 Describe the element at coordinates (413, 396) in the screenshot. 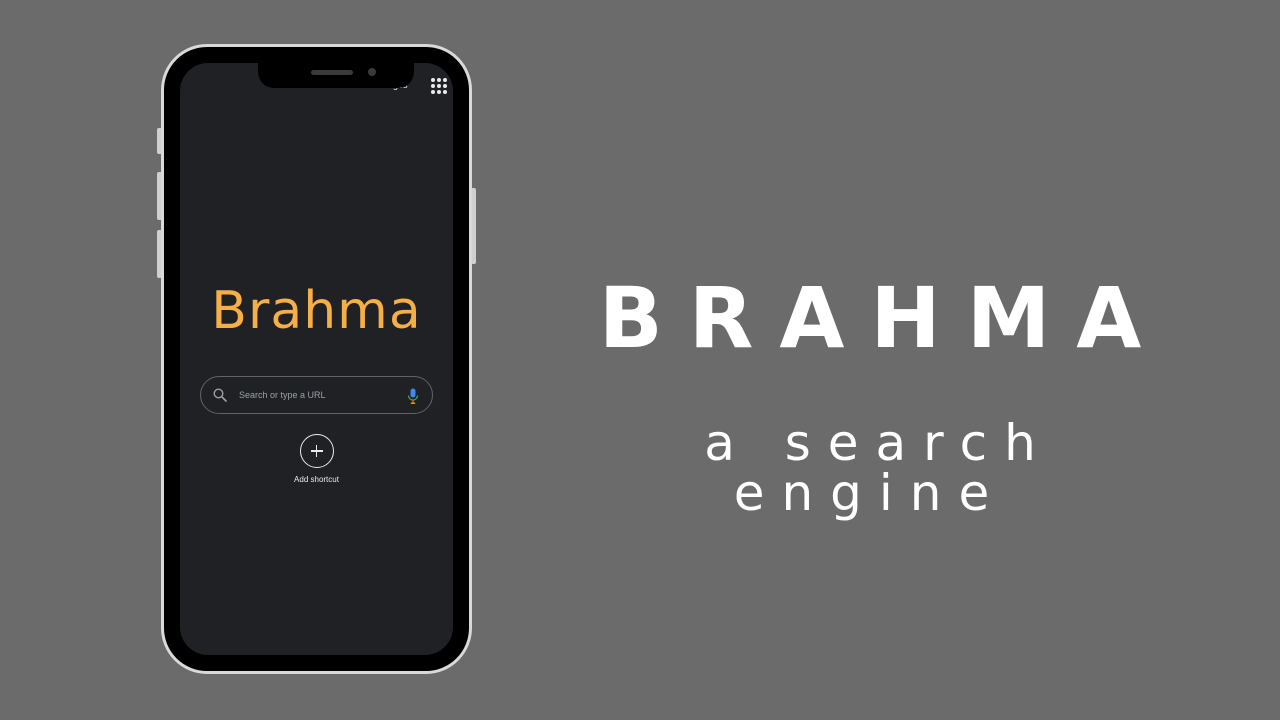

I see `mic-icon` at that location.